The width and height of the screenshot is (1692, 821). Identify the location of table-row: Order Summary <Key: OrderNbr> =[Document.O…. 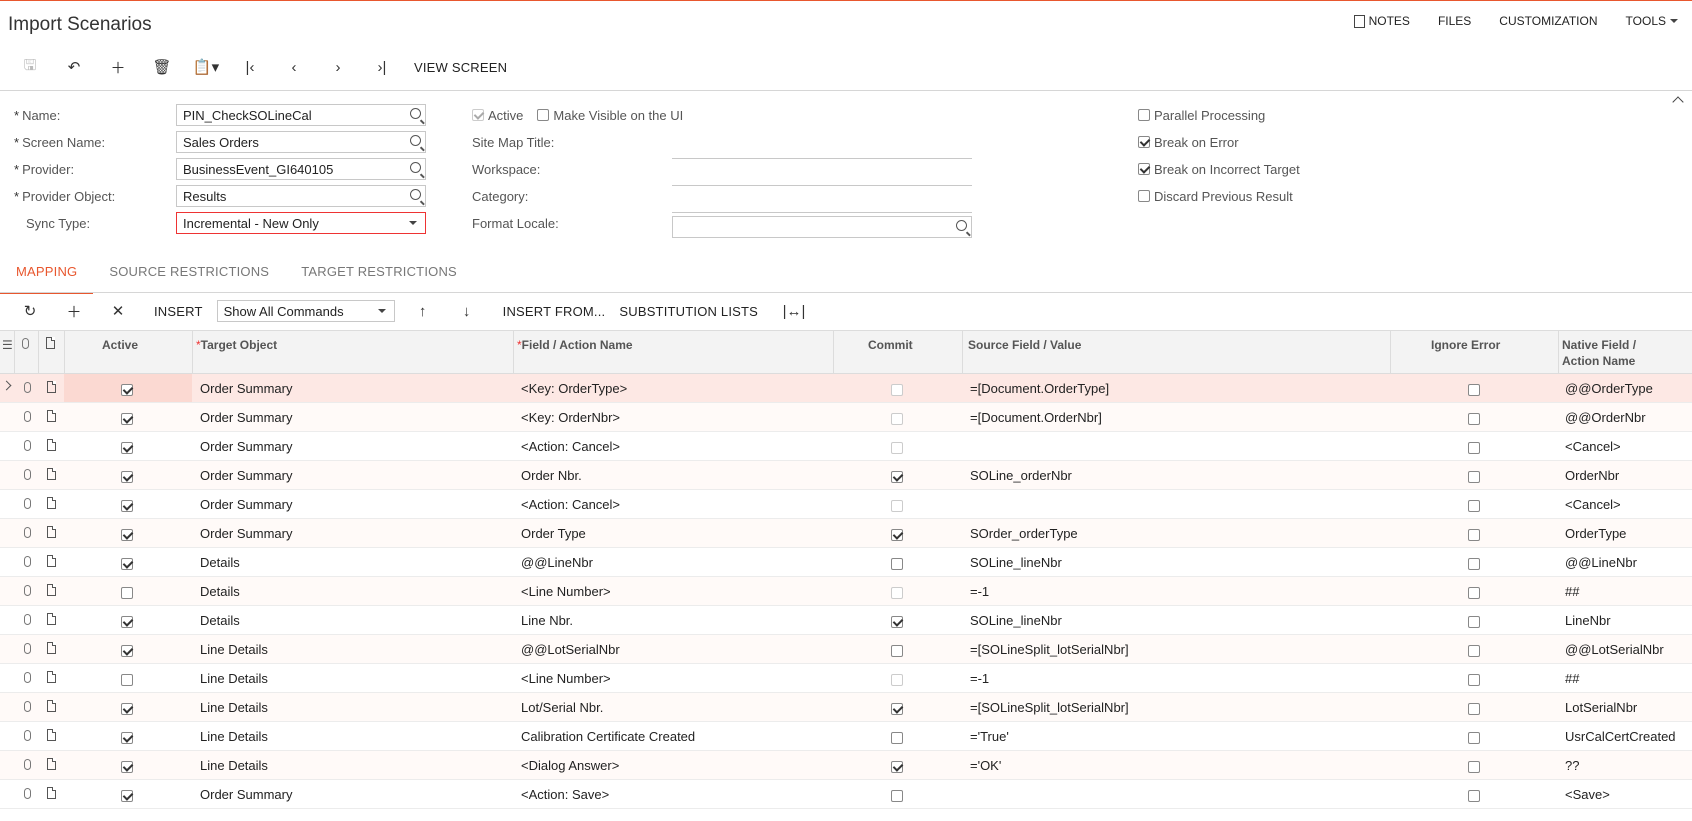
(846, 417).